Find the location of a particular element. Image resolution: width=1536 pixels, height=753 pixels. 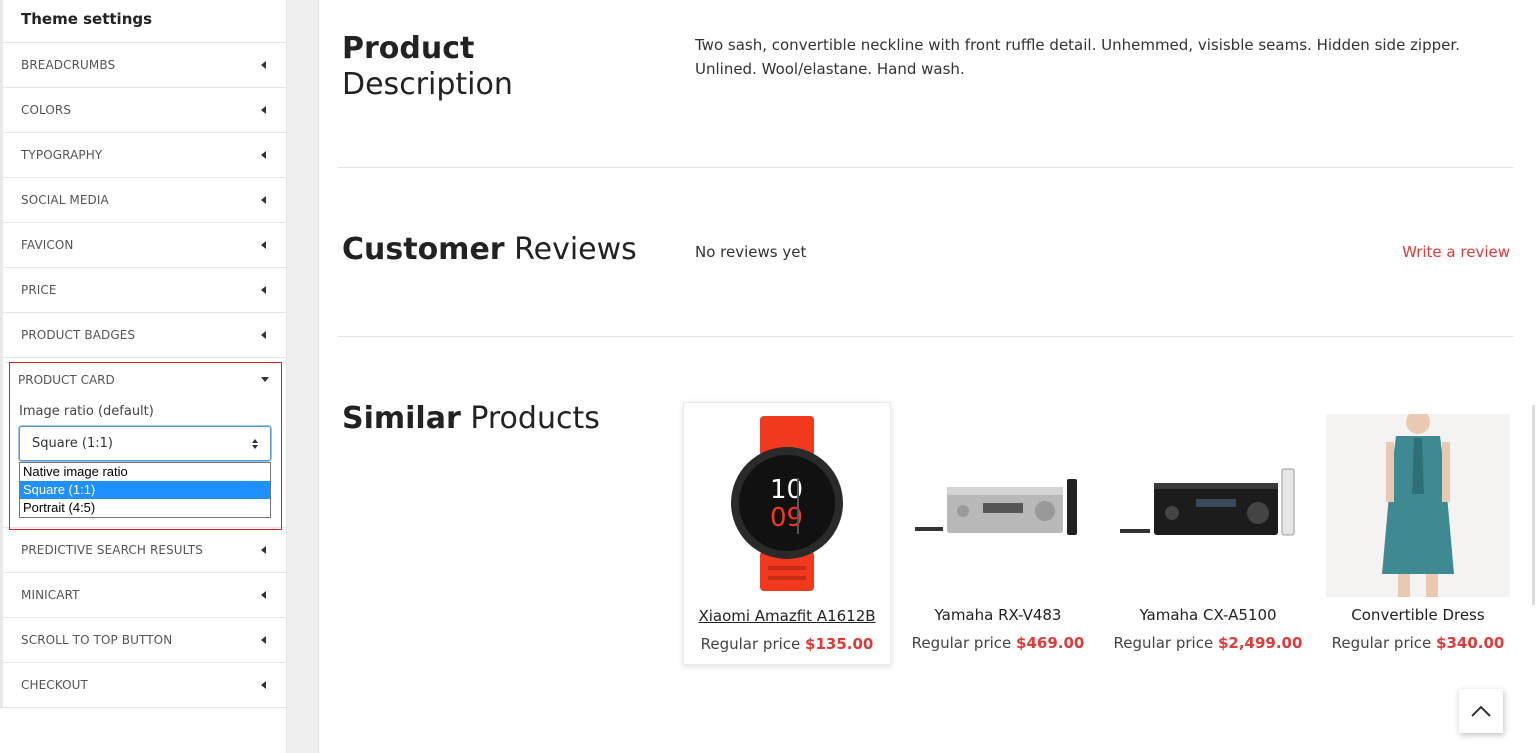

scrollbar-track is located at coordinates (1533, 505).